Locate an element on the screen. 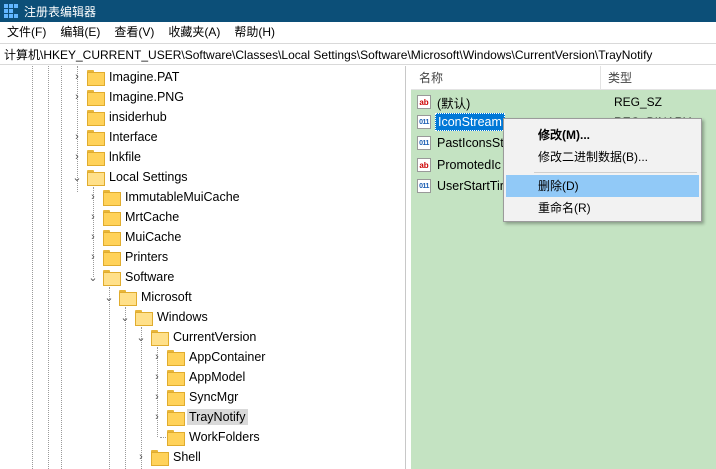 This screenshot has height=469, width=716. tree-node-label: Imagine.PNG is located at coordinates (147, 97).